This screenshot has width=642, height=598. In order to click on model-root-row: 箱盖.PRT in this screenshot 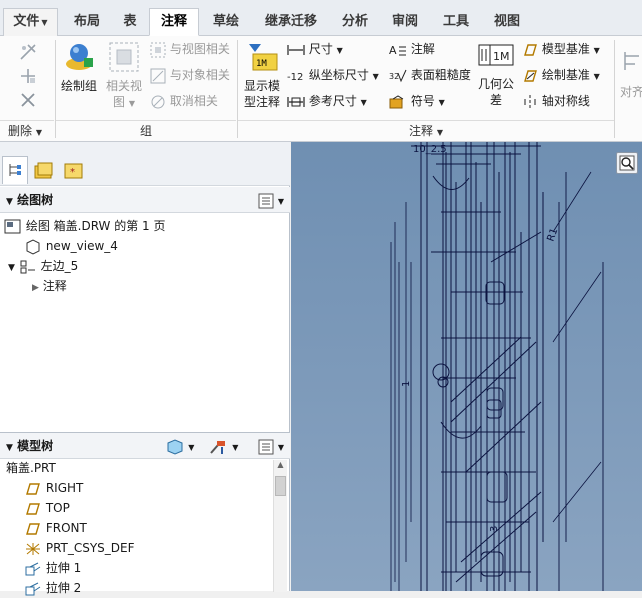, I will do `click(31, 468)`.